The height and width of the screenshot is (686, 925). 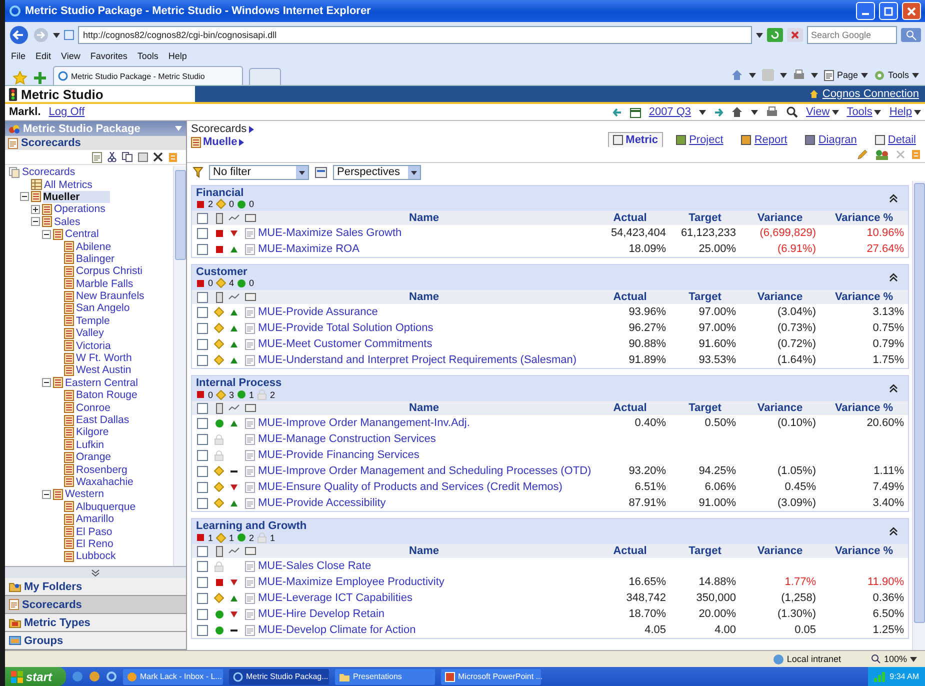 I want to click on plus-icon, so click(x=40, y=78).